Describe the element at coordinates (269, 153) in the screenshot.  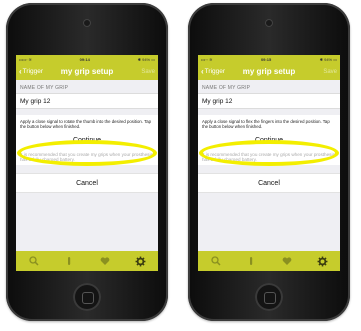
I see `continue-highlight-right` at that location.